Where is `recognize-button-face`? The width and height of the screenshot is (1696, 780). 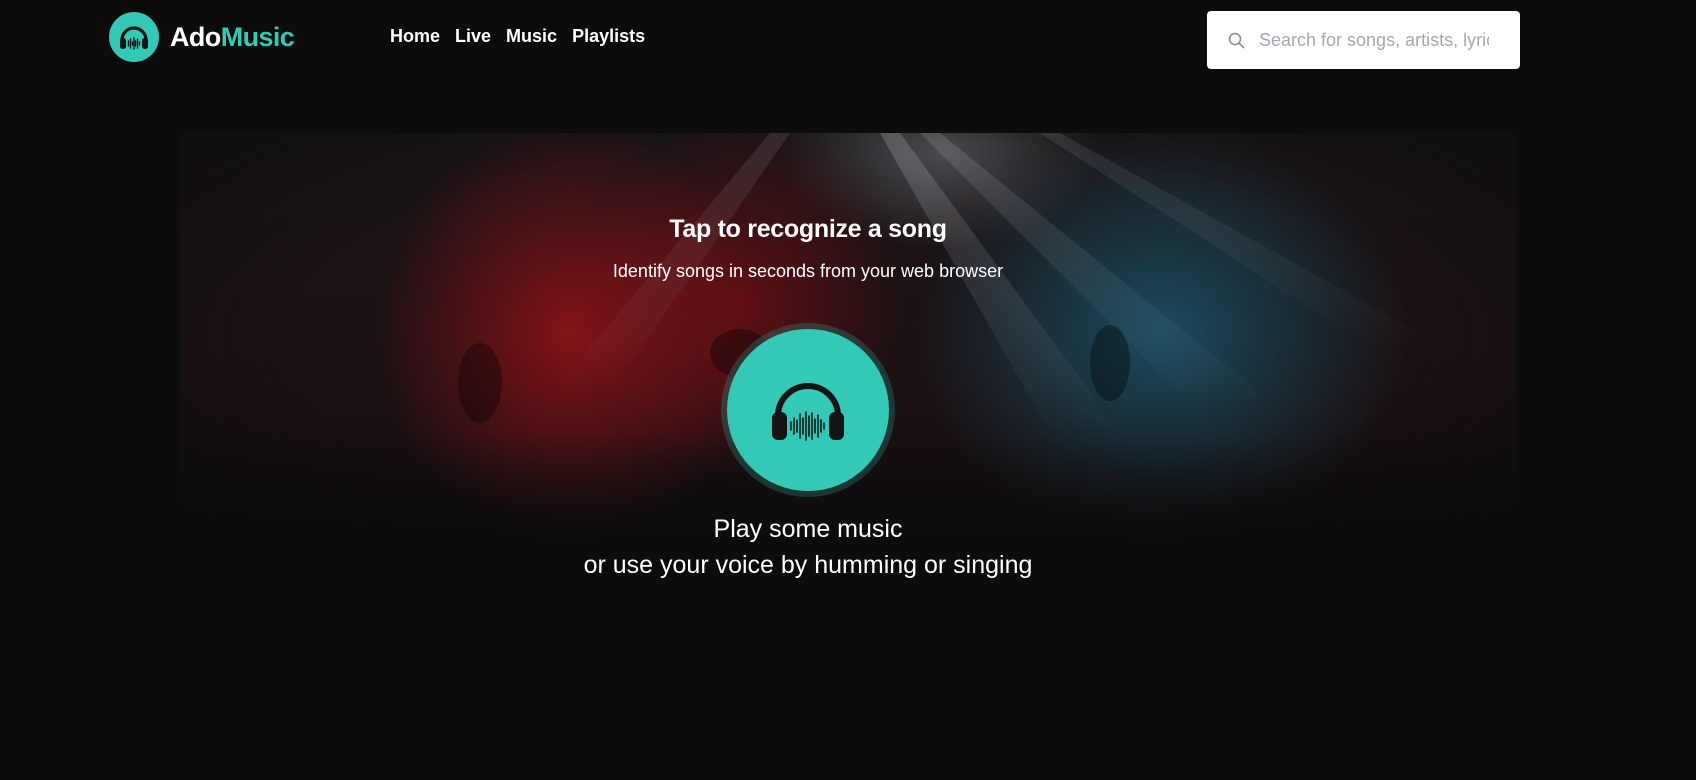
recognize-button-face is located at coordinates (808, 410).